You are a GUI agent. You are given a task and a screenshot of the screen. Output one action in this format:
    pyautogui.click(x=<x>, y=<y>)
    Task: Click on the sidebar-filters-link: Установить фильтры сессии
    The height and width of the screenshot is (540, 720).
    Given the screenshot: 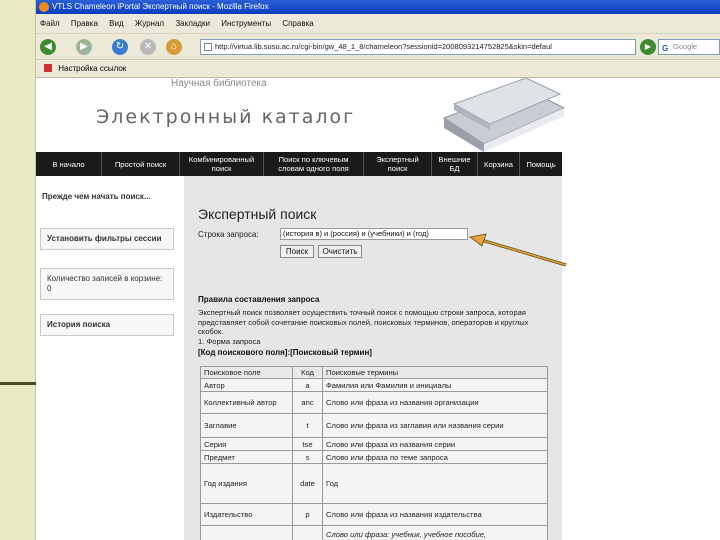 What is the action you would take?
    pyautogui.click(x=107, y=239)
    